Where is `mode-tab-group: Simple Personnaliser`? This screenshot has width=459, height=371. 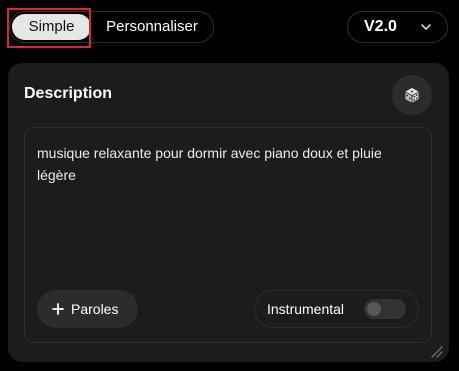 mode-tab-group: Simple Personnaliser is located at coordinates (111, 27).